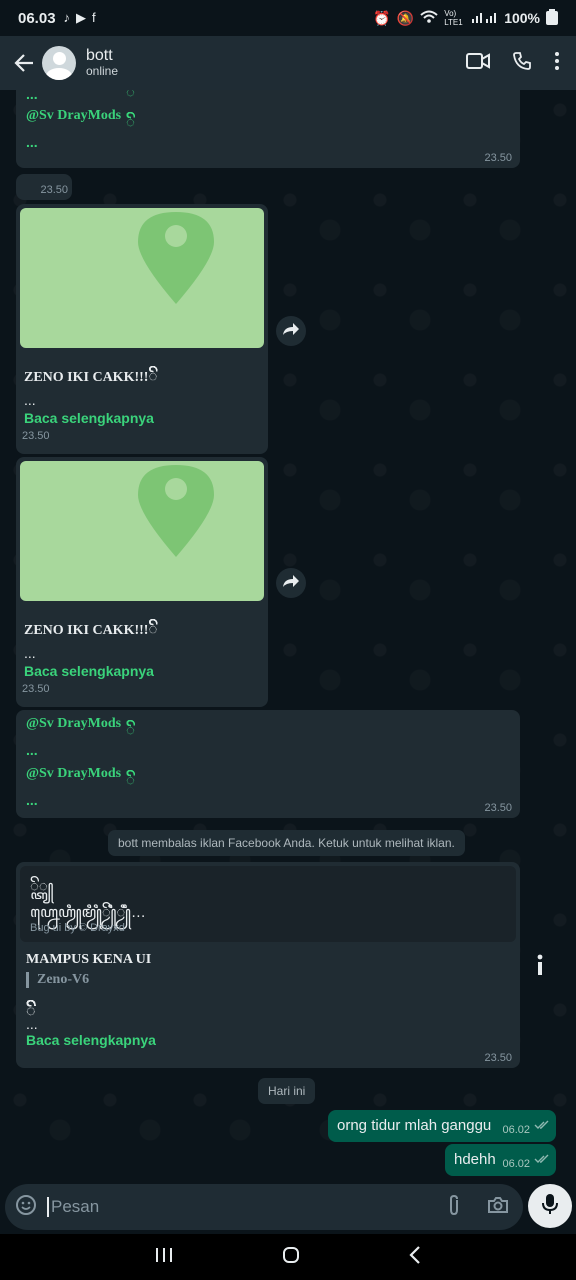 This screenshot has height=1280, width=576. Describe the element at coordinates (81, 17) in the screenshot. I see `youtube-icon: ▶` at that location.